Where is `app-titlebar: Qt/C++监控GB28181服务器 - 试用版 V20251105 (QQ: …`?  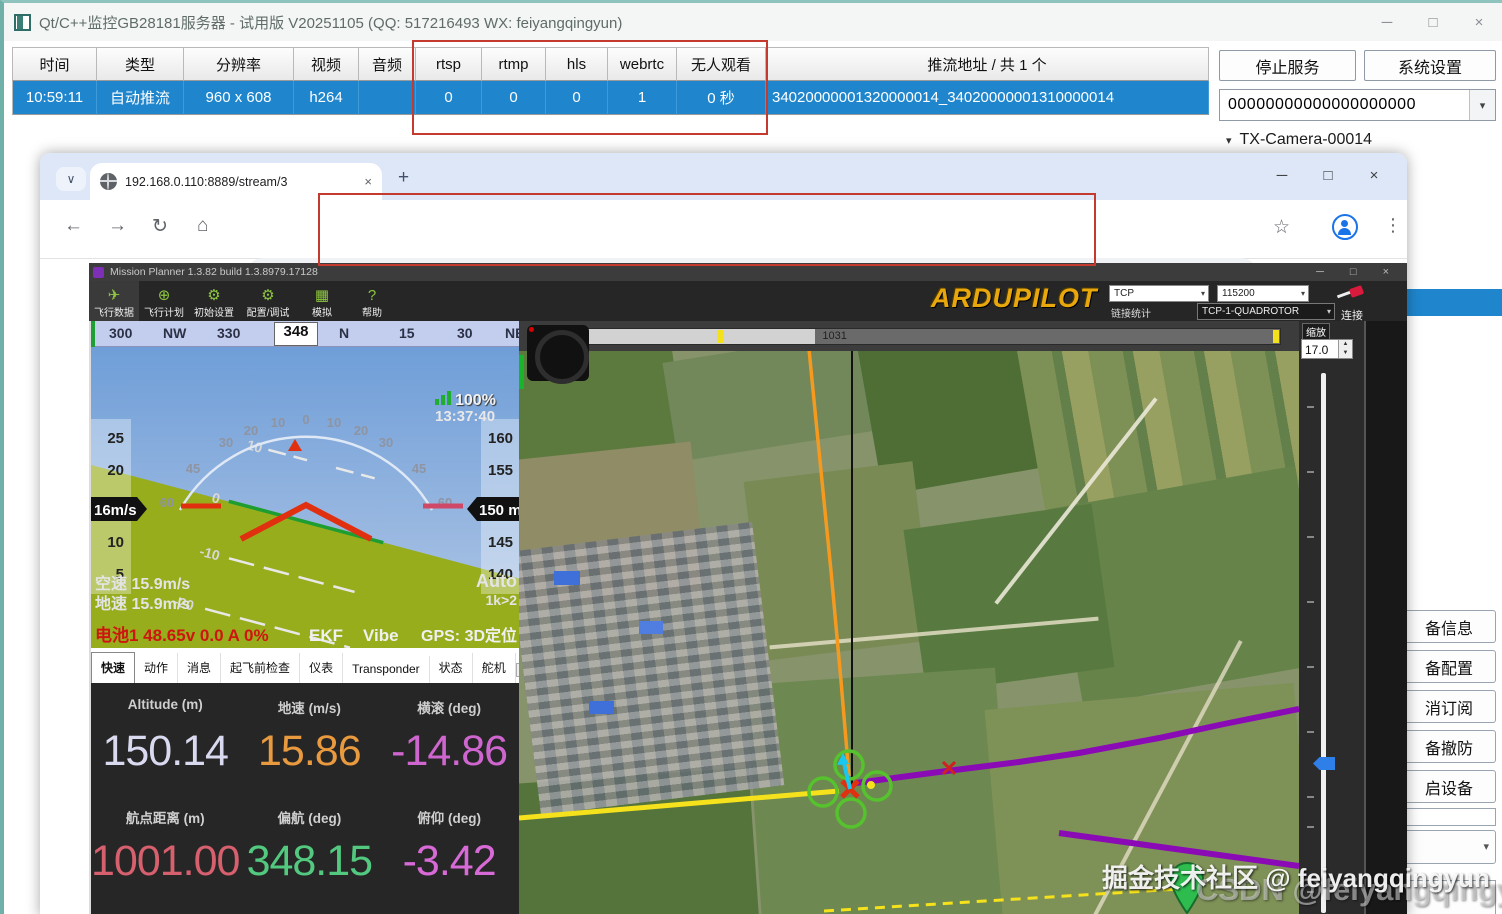
app-titlebar: Qt/C++监控GB28181服务器 - 试用版 V20251105 (QQ: … is located at coordinates (753, 22).